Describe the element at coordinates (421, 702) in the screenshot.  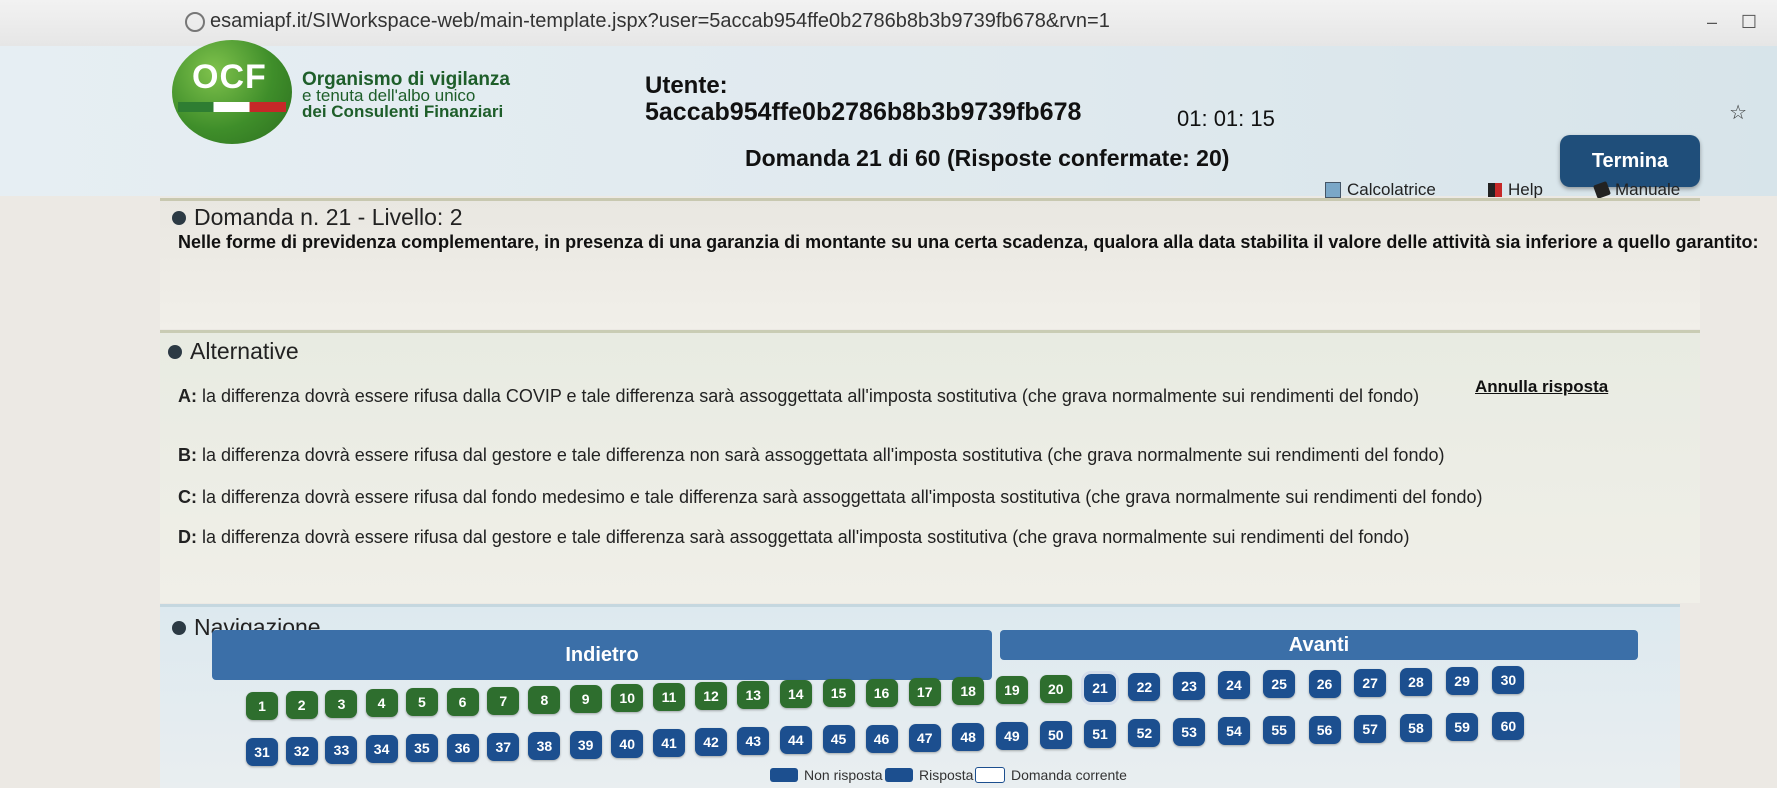
I see `question-number-5: 5` at that location.